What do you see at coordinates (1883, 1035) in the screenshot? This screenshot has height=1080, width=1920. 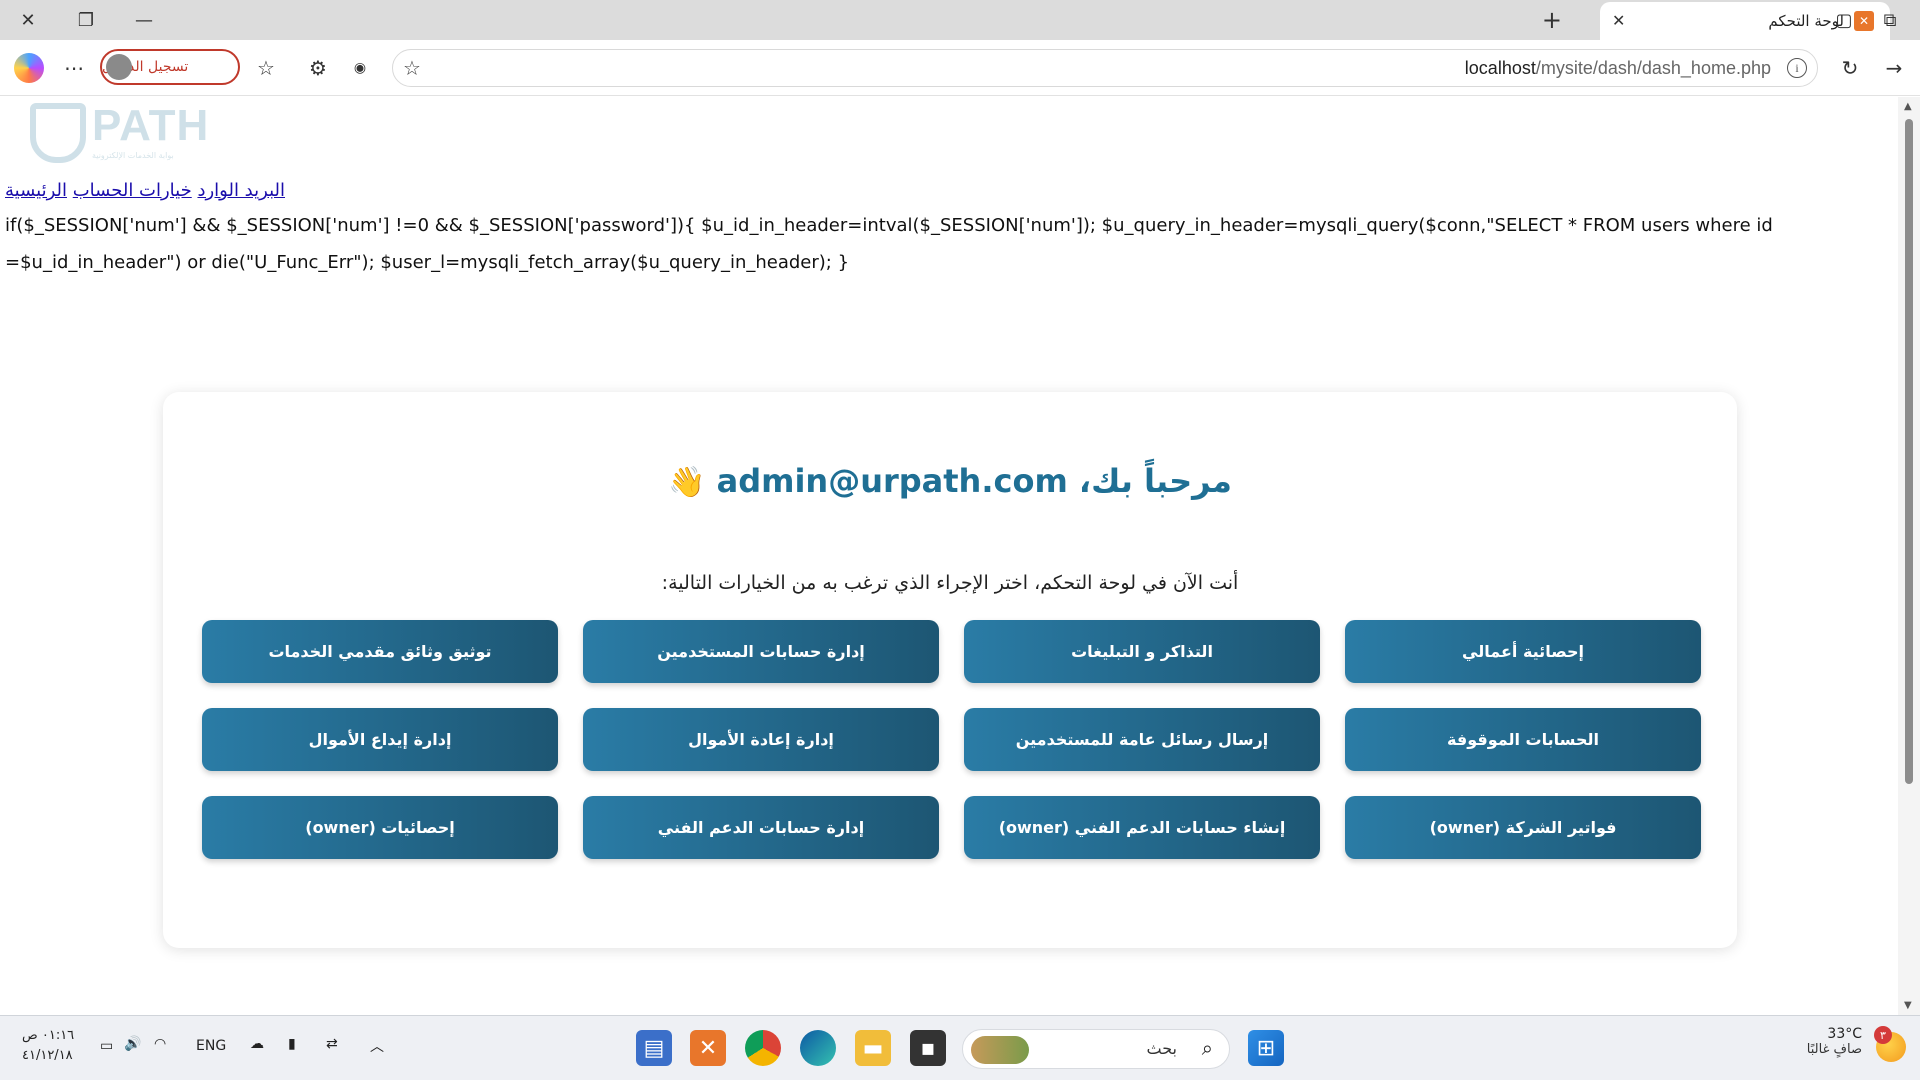 I see `notification-badge: ٣` at bounding box center [1883, 1035].